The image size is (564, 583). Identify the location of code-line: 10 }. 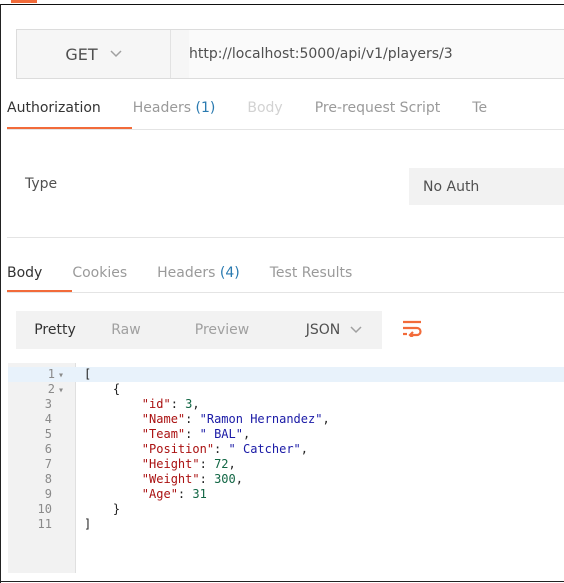
(286, 509).